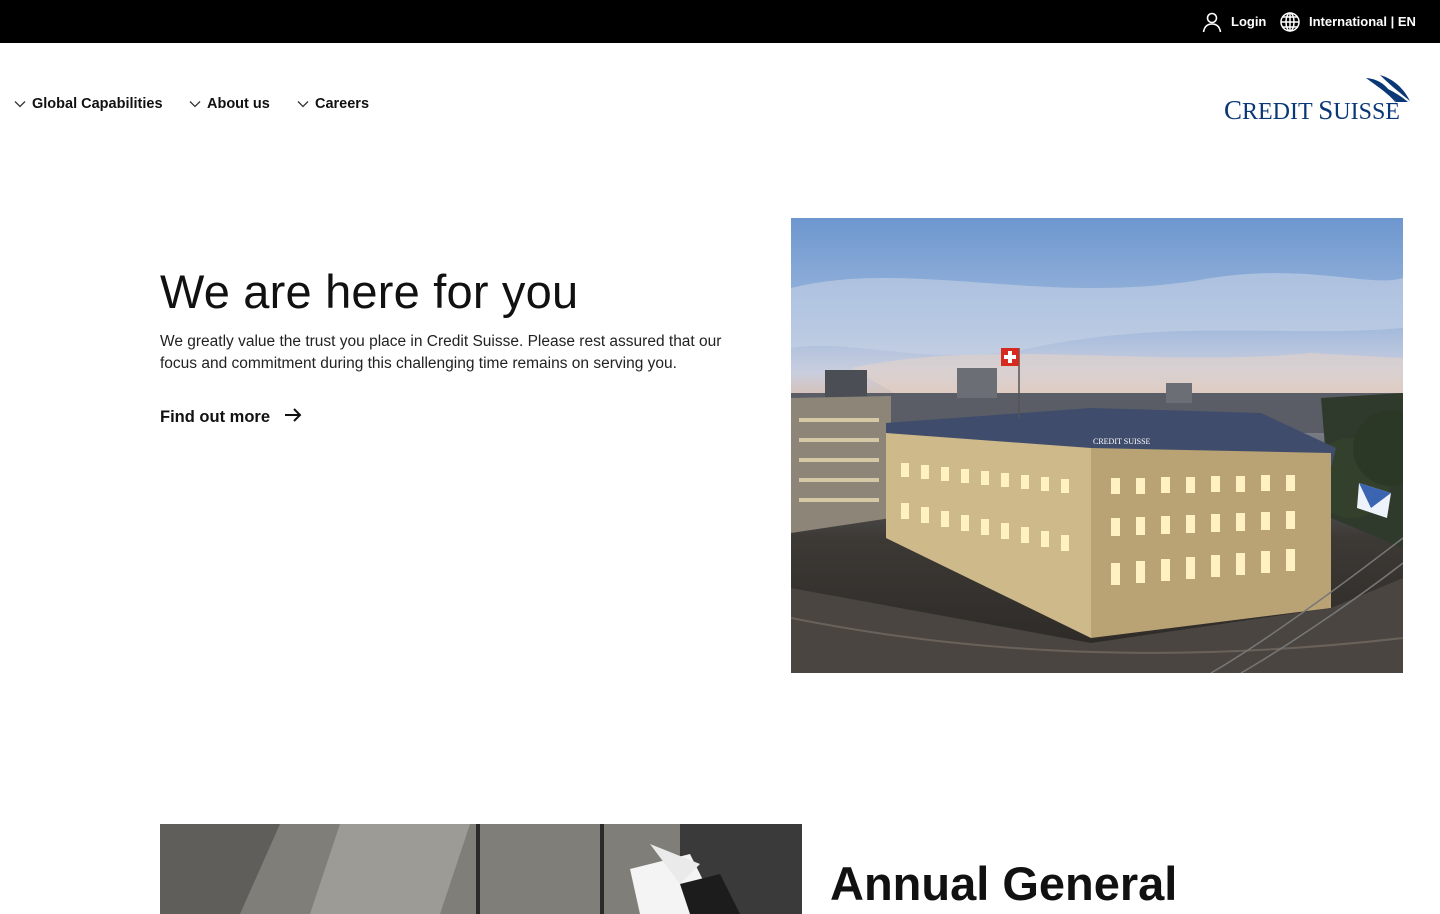  I want to click on building-sign: CREDIT SUISSE, so click(1122, 441).